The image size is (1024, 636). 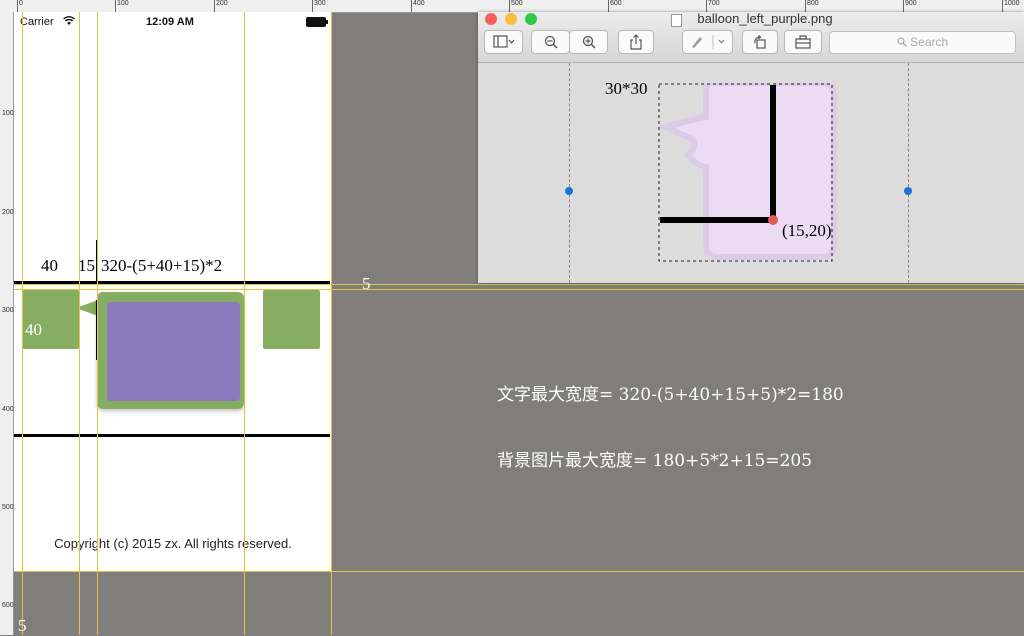 What do you see at coordinates (7, 323) in the screenshot?
I see `left-ruler: 100 200 300 400 500 600` at bounding box center [7, 323].